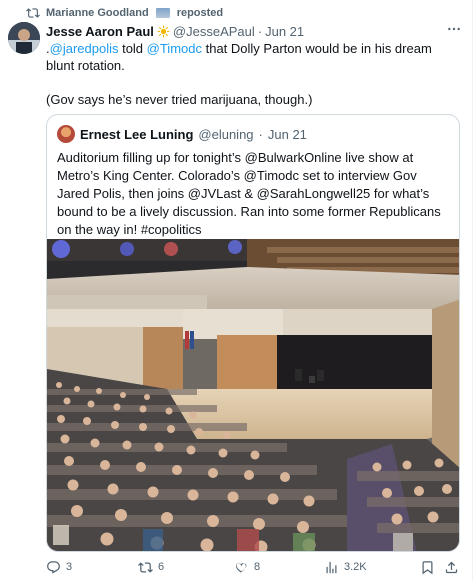  I want to click on mention-link: @jaredpolis, so click(84, 48).